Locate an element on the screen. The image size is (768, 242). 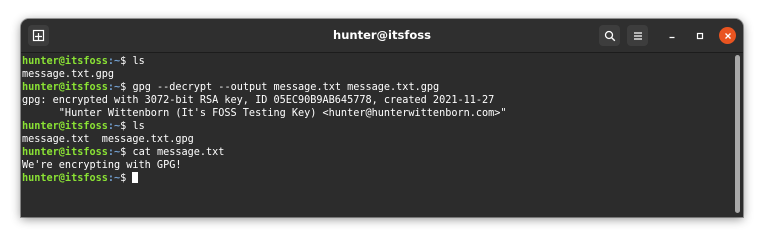
scrollbar is located at coordinates (737, 134).